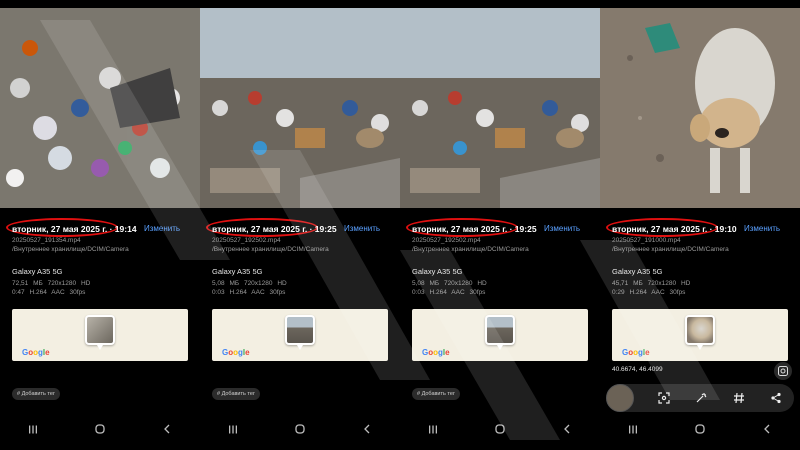 The width and height of the screenshot is (800, 450). What do you see at coordinates (637, 369) in the screenshot?
I see `gps-coordinates: 40.6674, 46.4099` at bounding box center [637, 369].